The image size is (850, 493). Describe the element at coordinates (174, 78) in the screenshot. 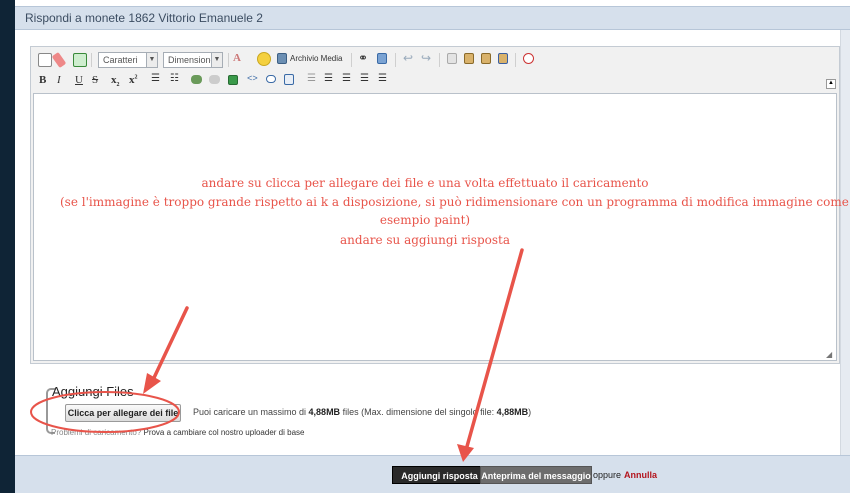

I see `numbered-list-icon: ☷` at that location.